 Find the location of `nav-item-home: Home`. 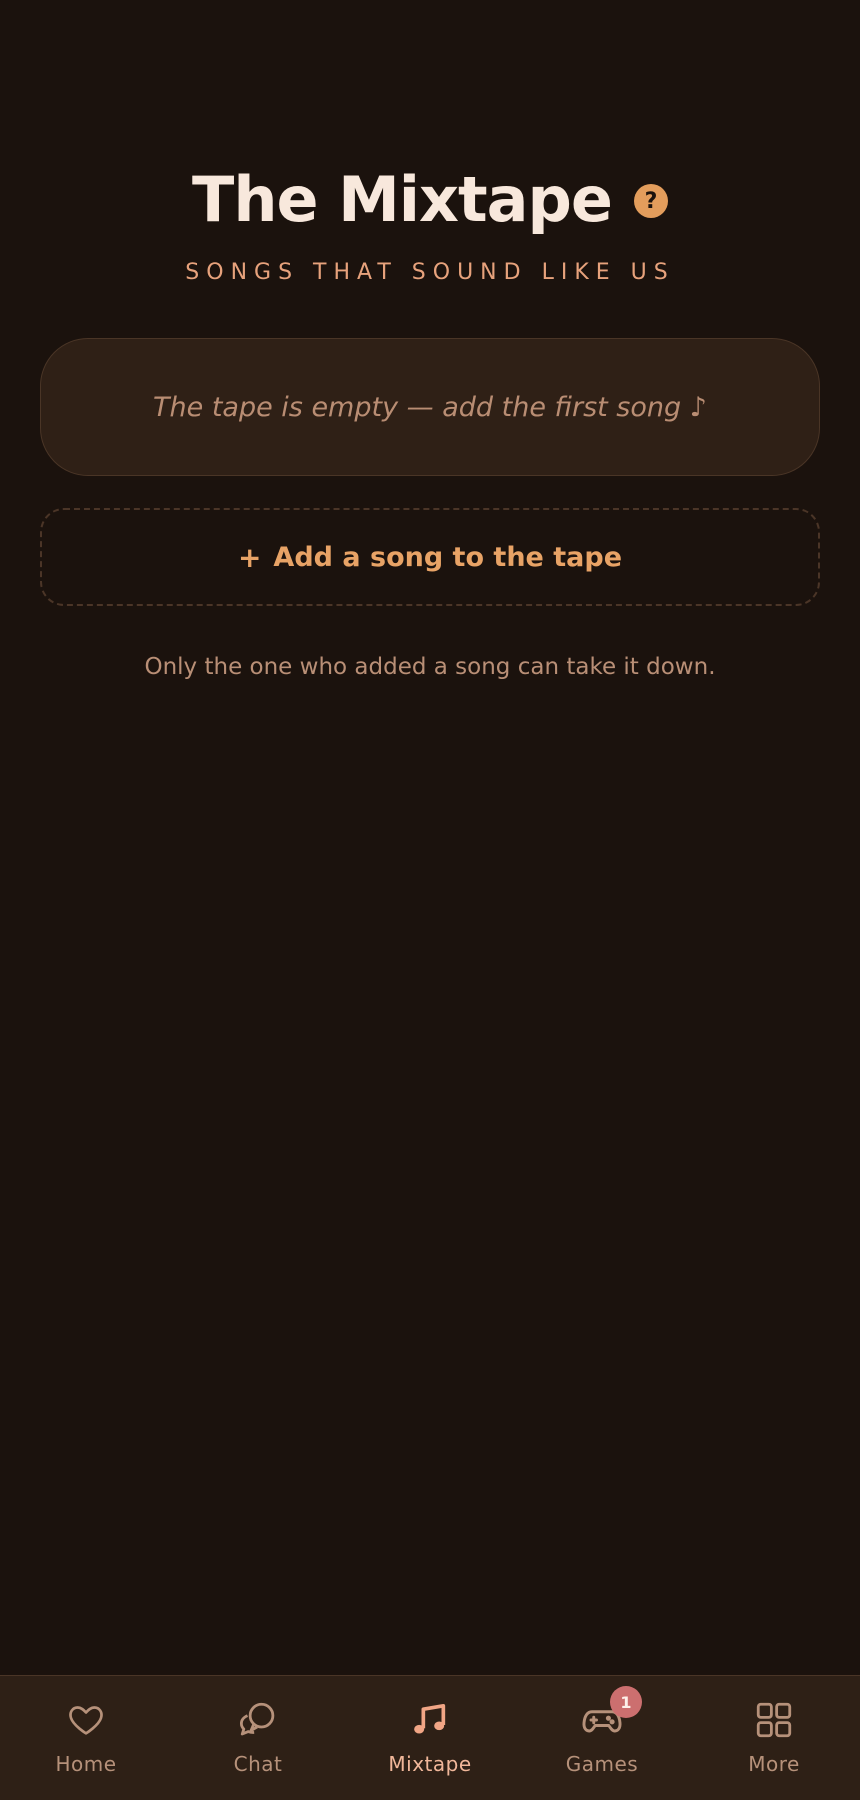

nav-item-home: Home is located at coordinates (86, 1738).